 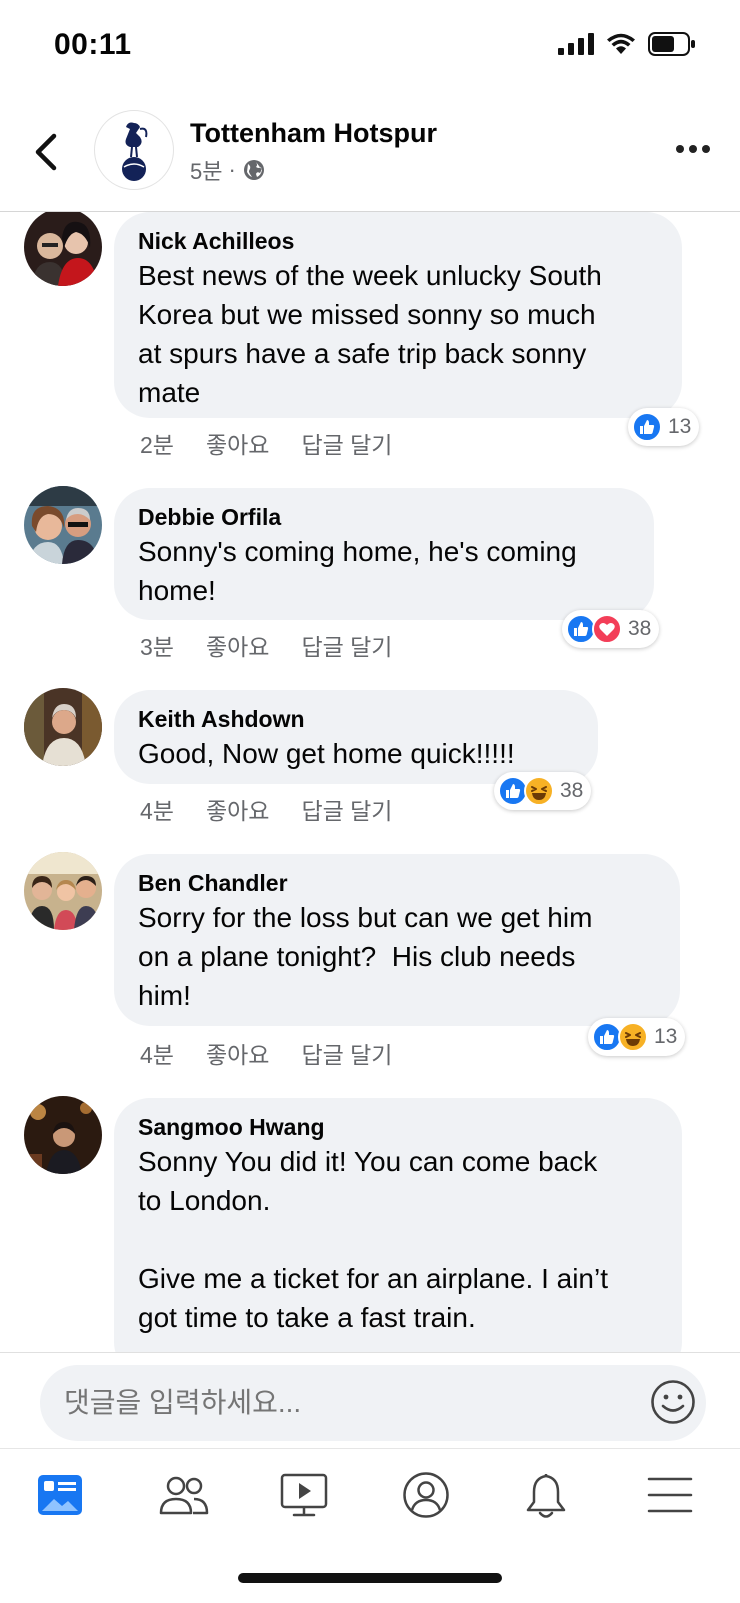 I want to click on comment-actions: 3분 좋아요 답글 달기, so click(x=266, y=645).